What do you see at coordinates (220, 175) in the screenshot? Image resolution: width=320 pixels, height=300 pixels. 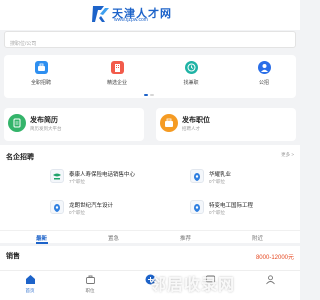 I see `company-name: 华耀乳业` at bounding box center [220, 175].